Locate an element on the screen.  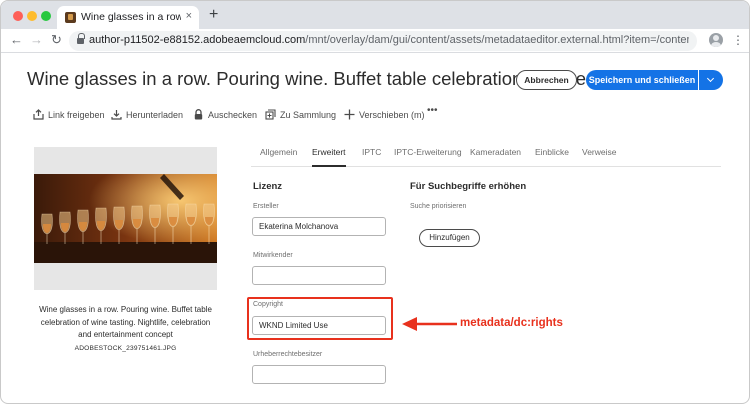
add-button: Hinzufügen is located at coordinates (449, 238).